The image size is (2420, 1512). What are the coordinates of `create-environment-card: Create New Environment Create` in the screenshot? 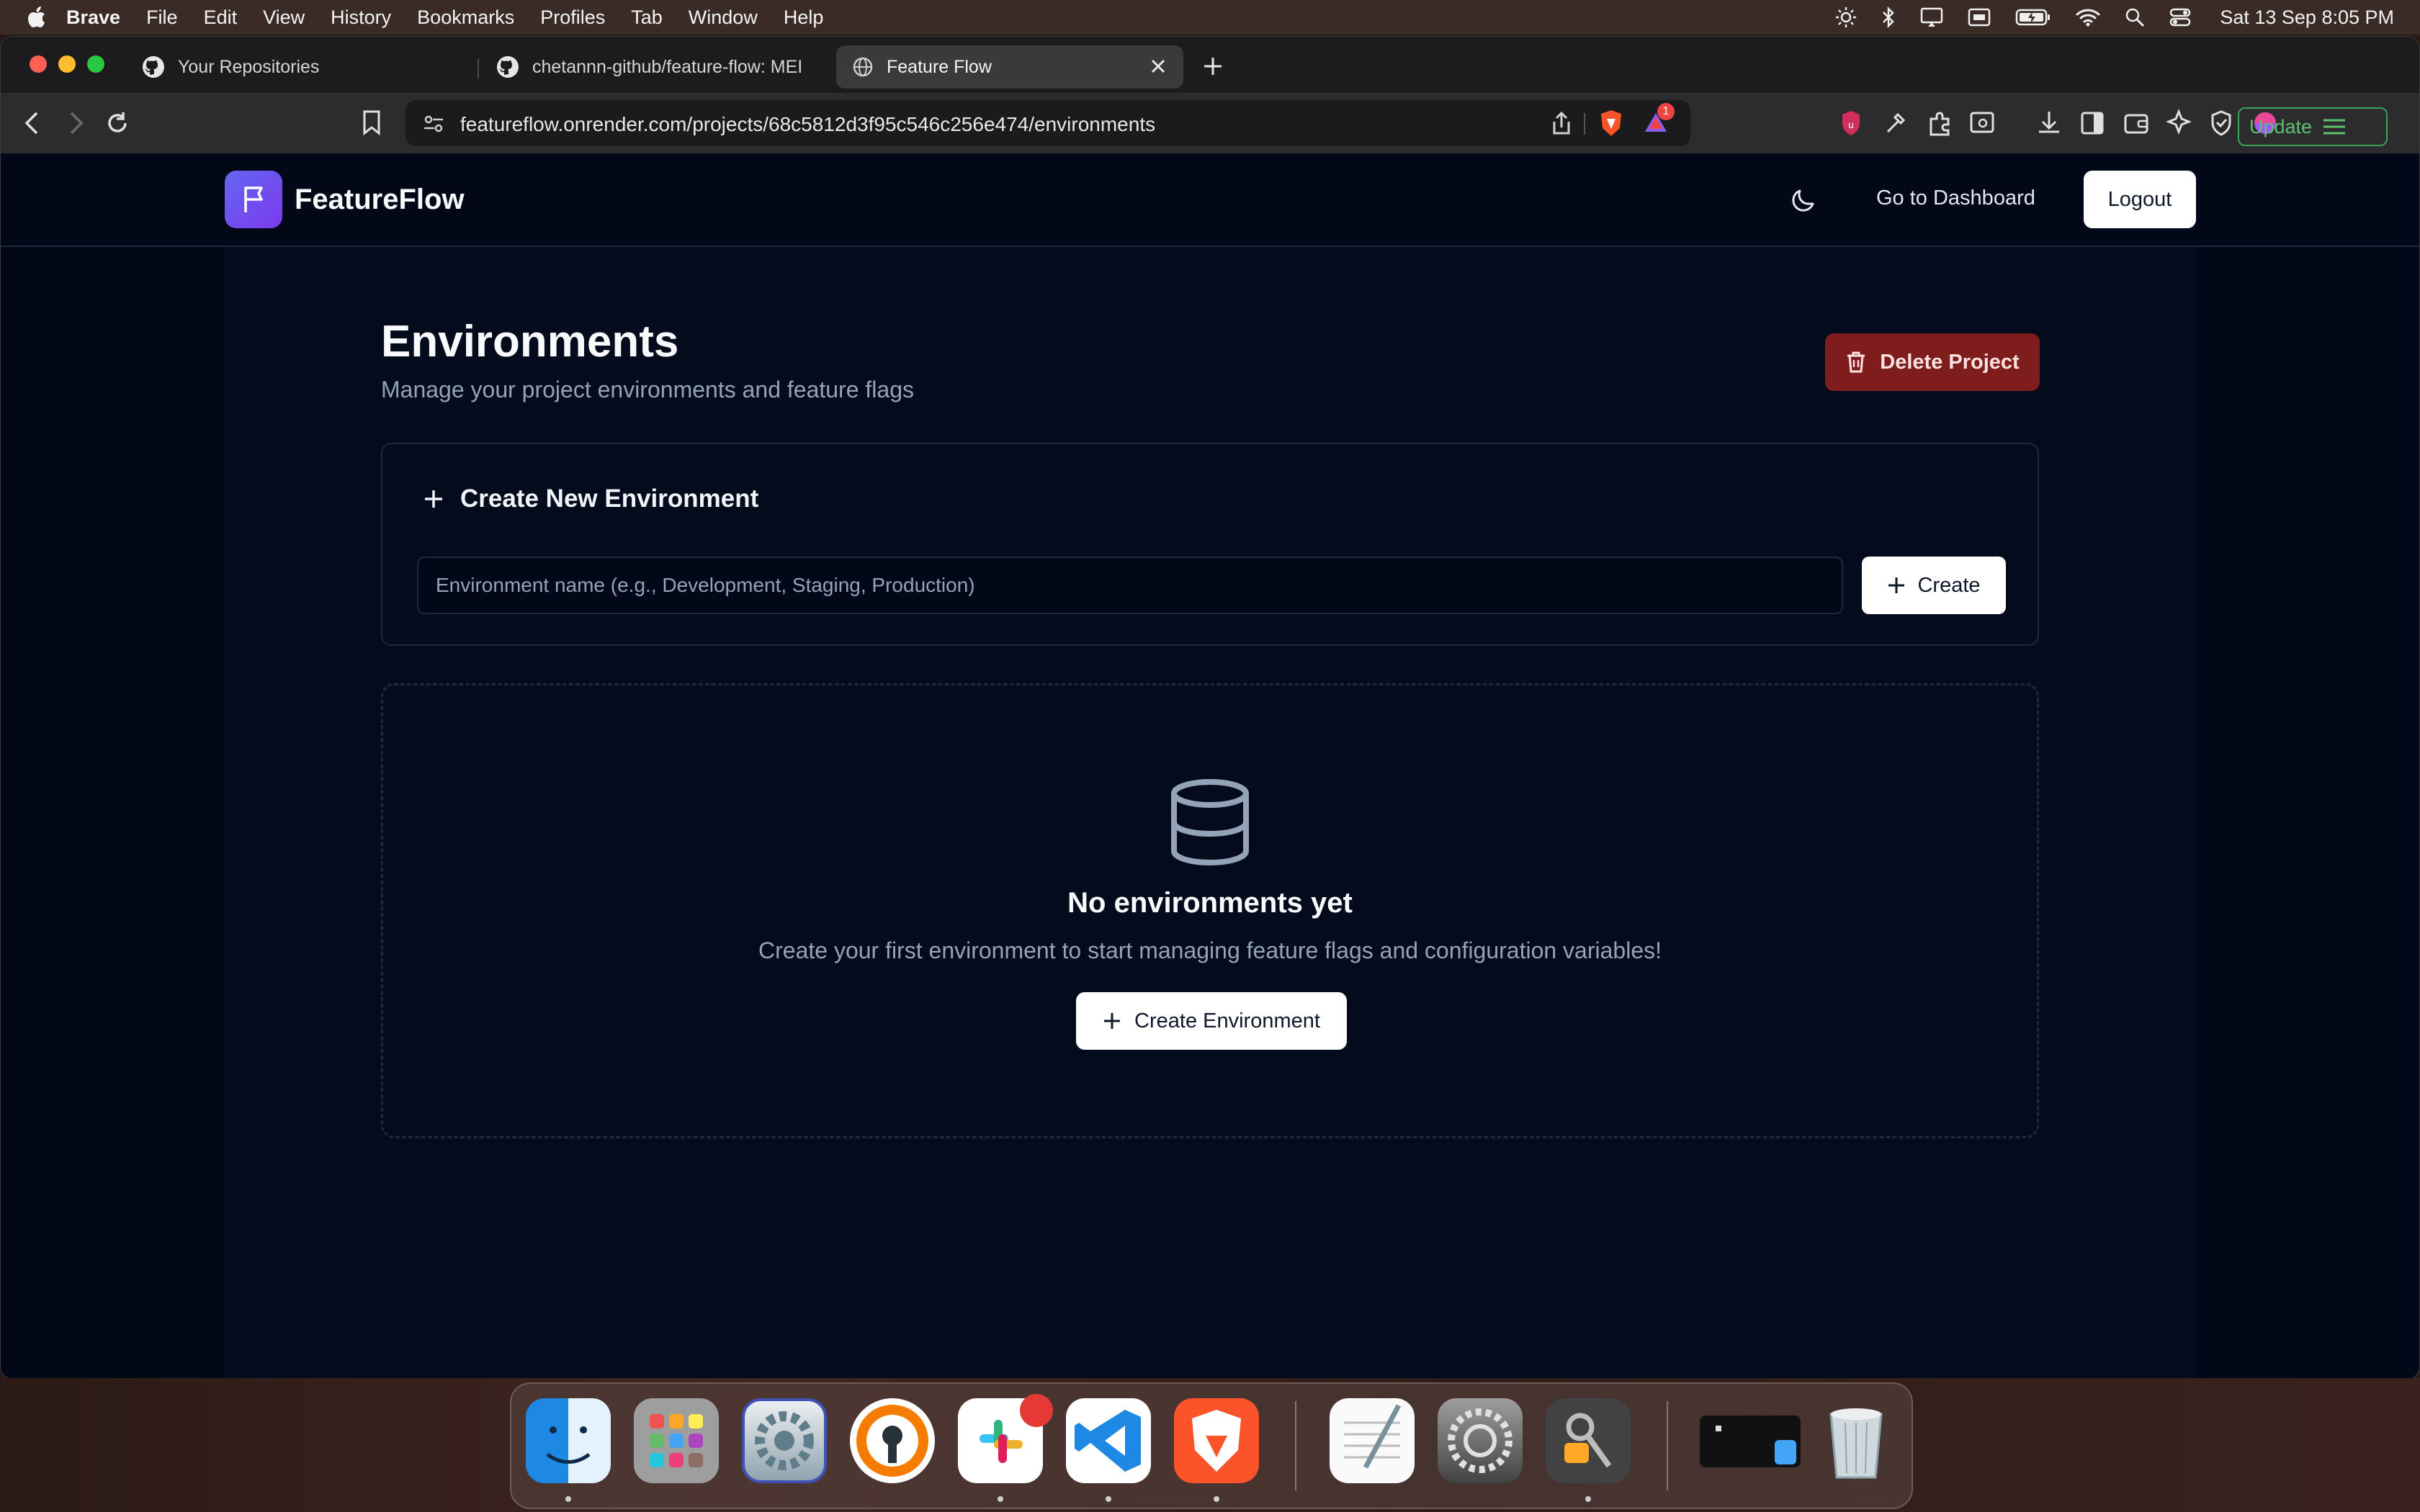 It's located at (1210, 544).